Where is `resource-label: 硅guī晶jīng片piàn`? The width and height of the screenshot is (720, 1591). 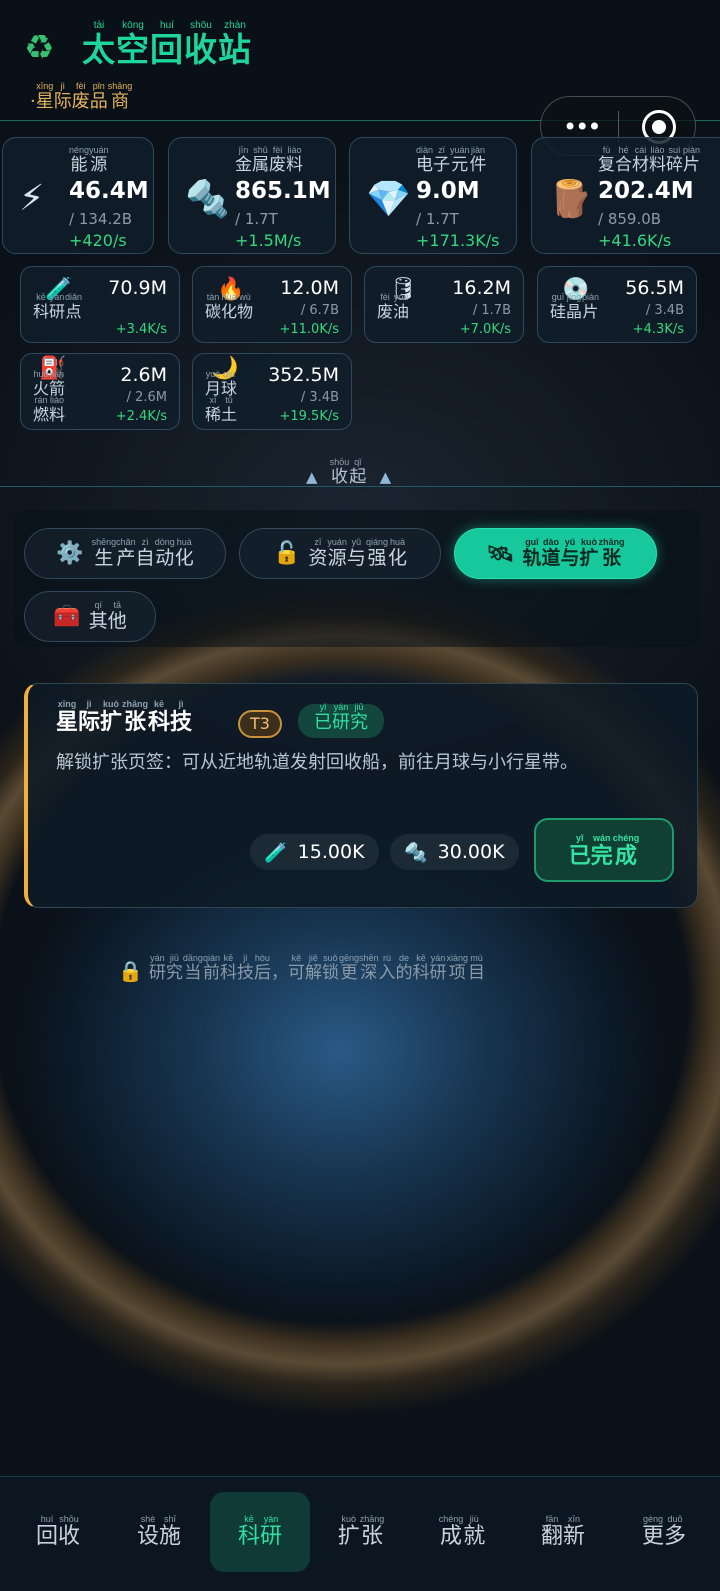
resource-label: 硅guī晶jīng片piàn is located at coordinates (575, 306).